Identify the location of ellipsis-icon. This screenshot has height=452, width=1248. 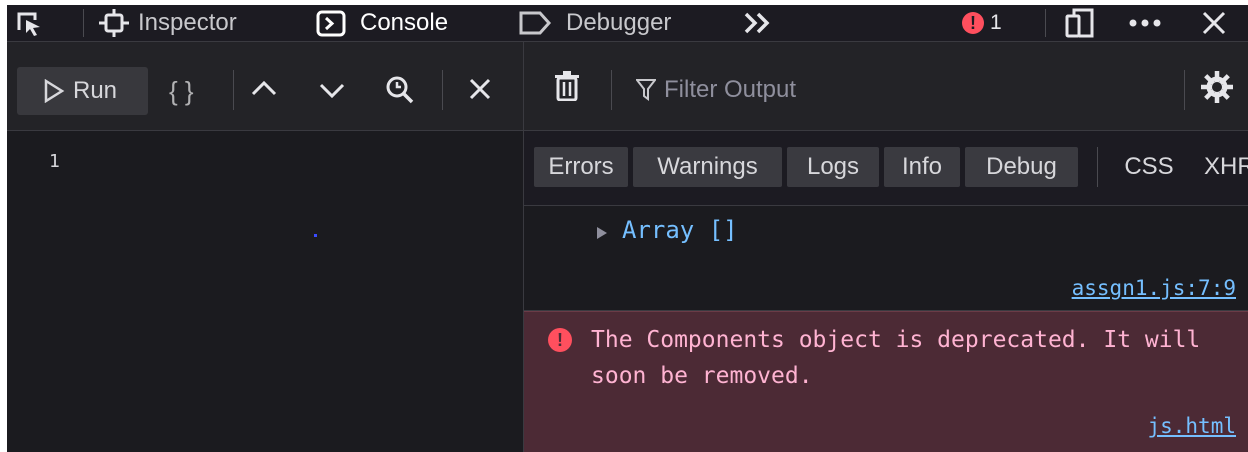
(1145, 23).